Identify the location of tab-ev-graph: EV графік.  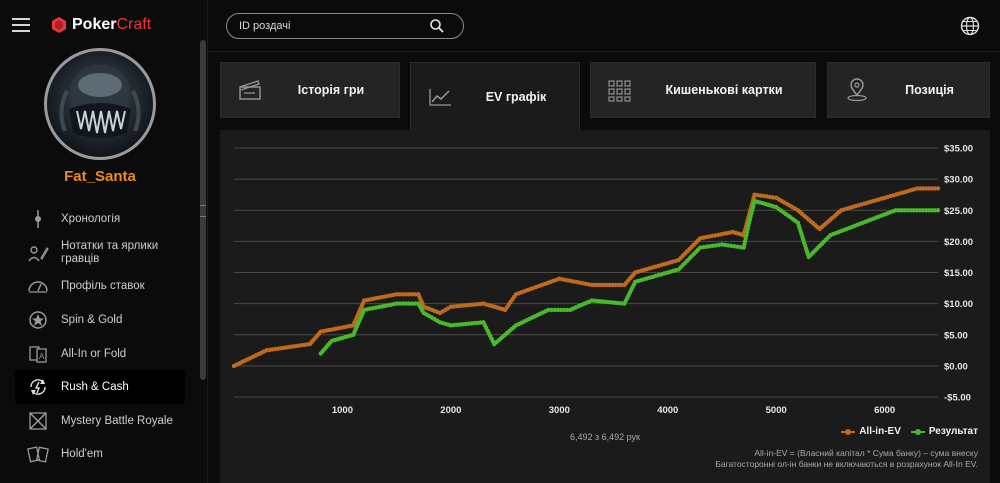
(495, 96).